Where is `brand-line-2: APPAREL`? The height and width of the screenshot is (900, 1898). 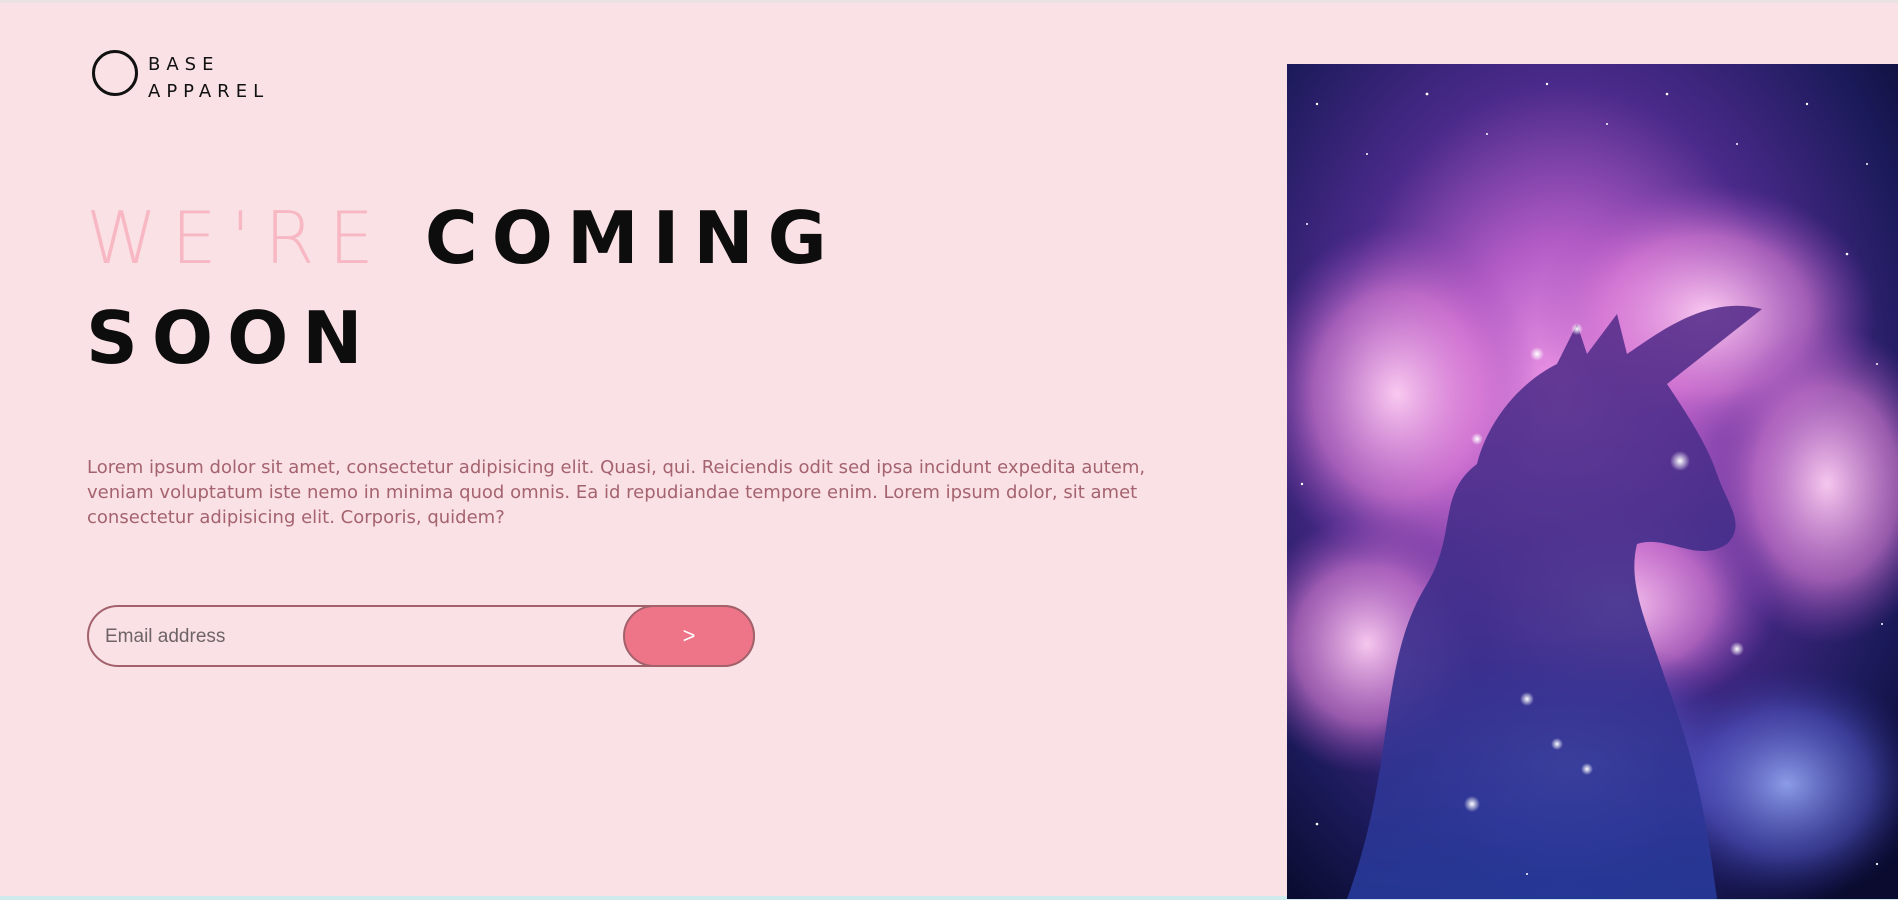
brand-line-2: APPAREL is located at coordinates (209, 91).